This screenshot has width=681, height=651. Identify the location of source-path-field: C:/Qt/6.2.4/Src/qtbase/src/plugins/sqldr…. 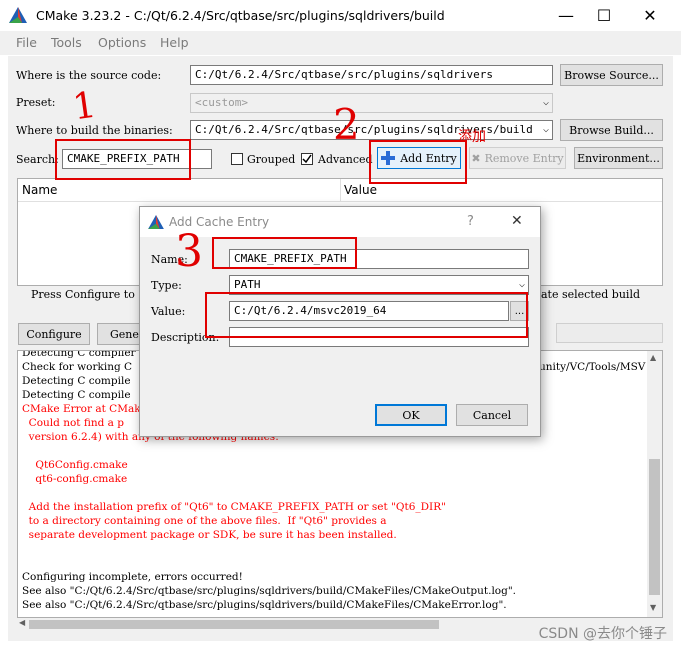
(371, 75).